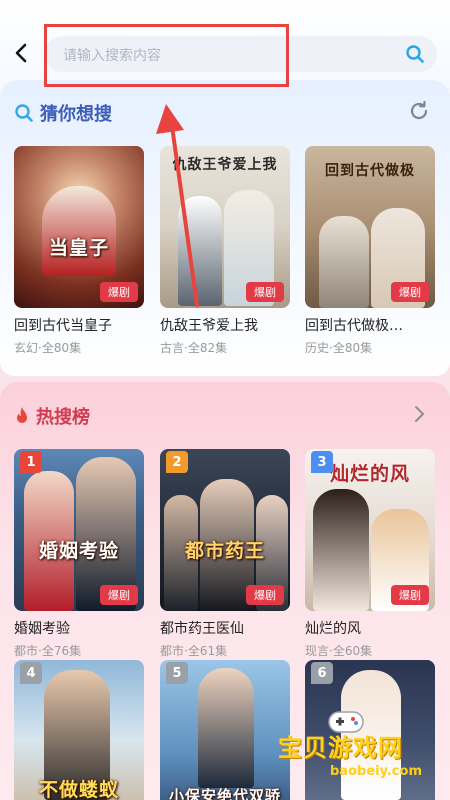 This screenshot has height=800, width=450. What do you see at coordinates (322, 673) in the screenshot?
I see `rank-badge: 6` at bounding box center [322, 673].